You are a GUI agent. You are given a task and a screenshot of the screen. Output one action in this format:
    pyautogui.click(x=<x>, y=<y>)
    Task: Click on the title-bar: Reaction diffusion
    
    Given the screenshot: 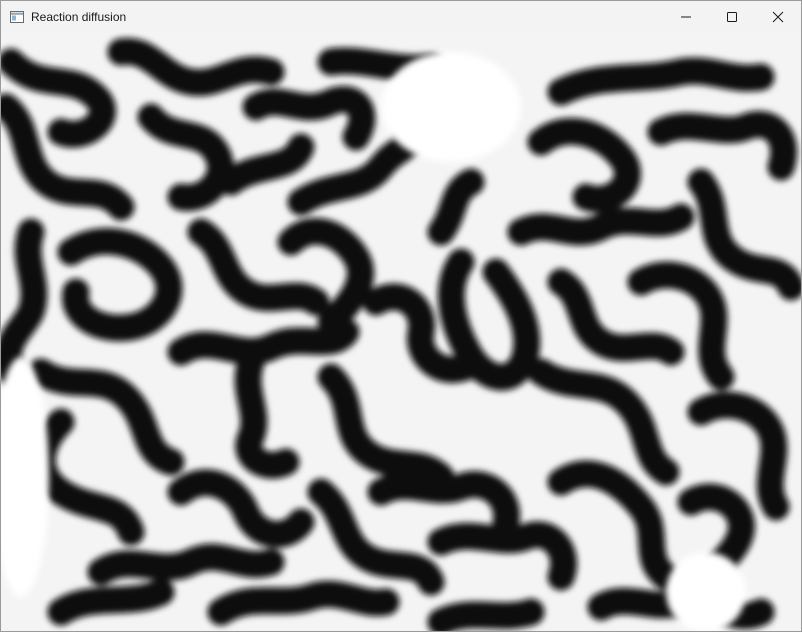 What is the action you would take?
    pyautogui.click(x=401, y=16)
    